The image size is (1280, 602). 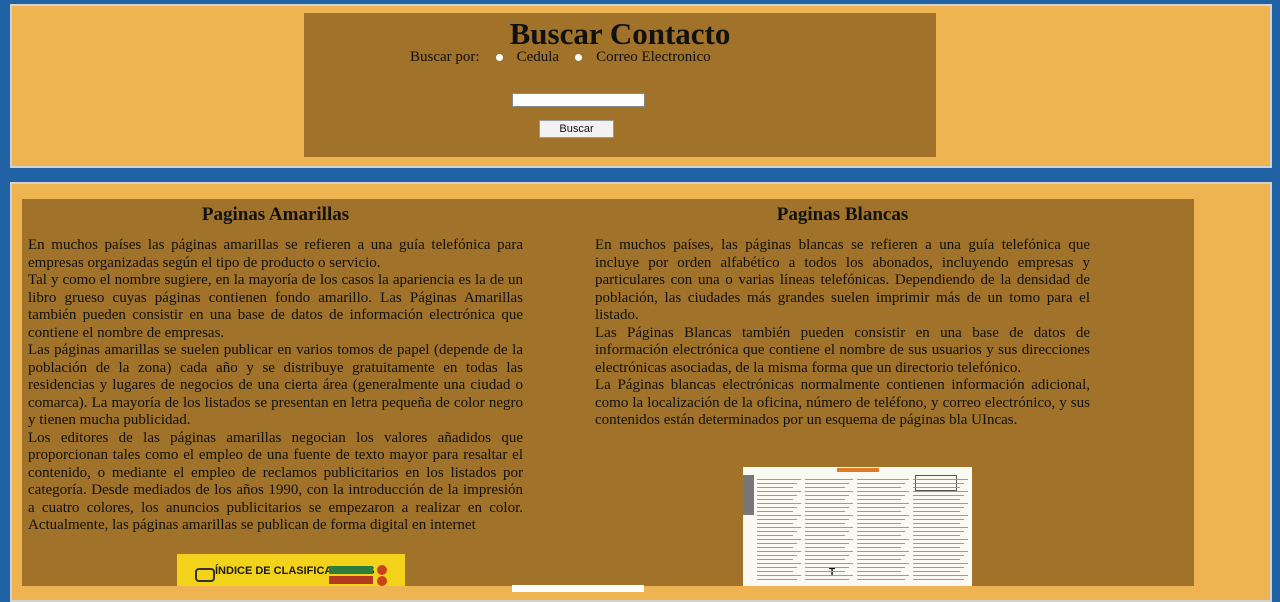 I want to click on image-sidebar, so click(x=748, y=495).